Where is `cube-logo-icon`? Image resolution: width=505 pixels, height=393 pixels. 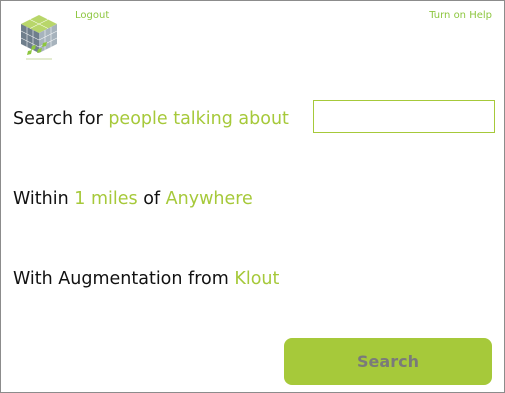 cube-logo-icon is located at coordinates (39, 37).